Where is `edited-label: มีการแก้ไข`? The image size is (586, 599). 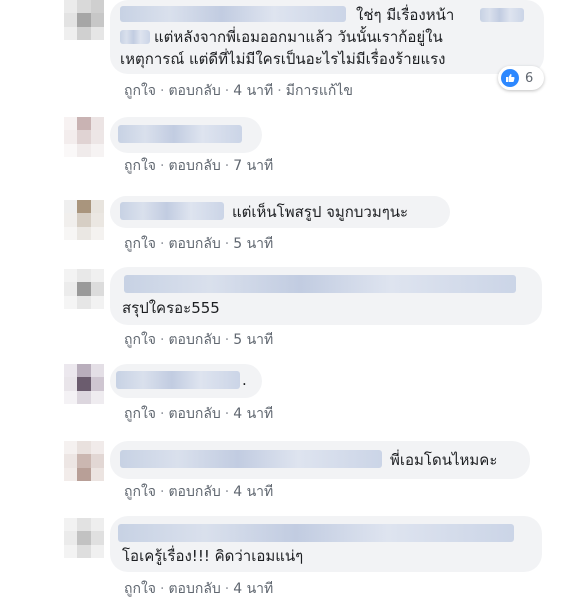
edited-label: มีการแก้ไข is located at coordinates (319, 91).